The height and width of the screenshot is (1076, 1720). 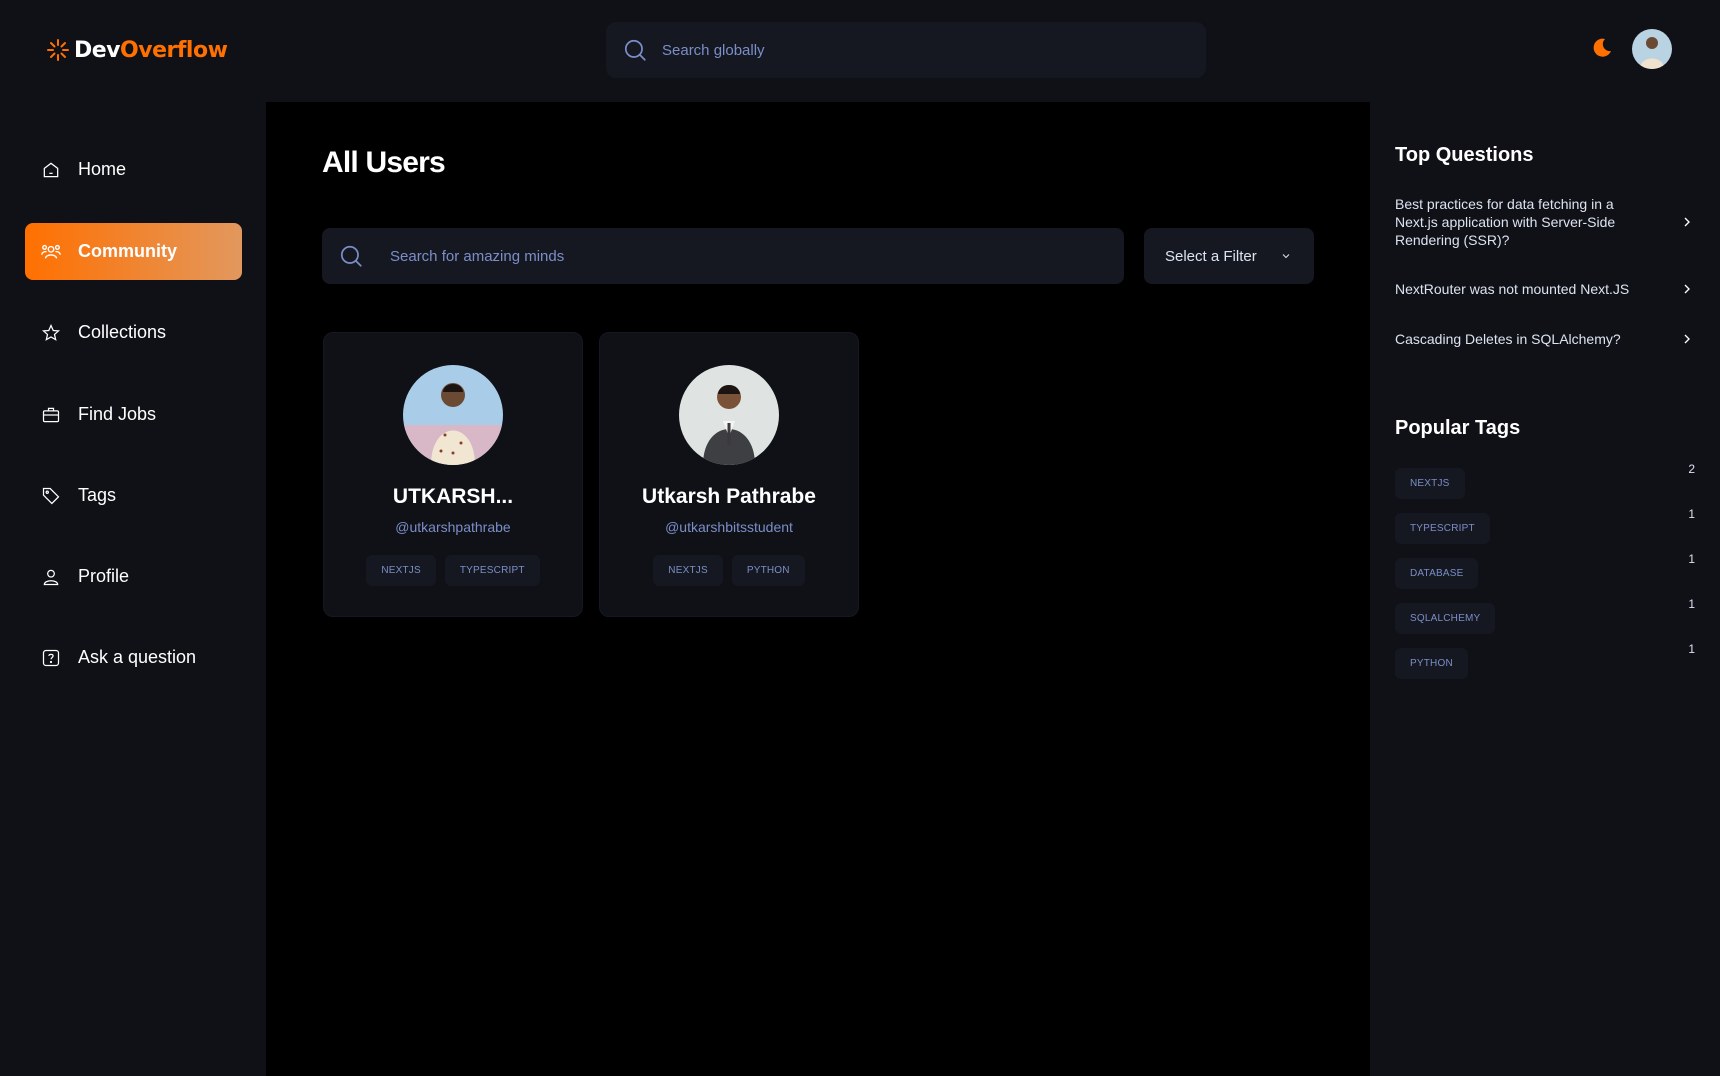 I want to click on top-navbar: DevOverflow, so click(x=860, y=51).